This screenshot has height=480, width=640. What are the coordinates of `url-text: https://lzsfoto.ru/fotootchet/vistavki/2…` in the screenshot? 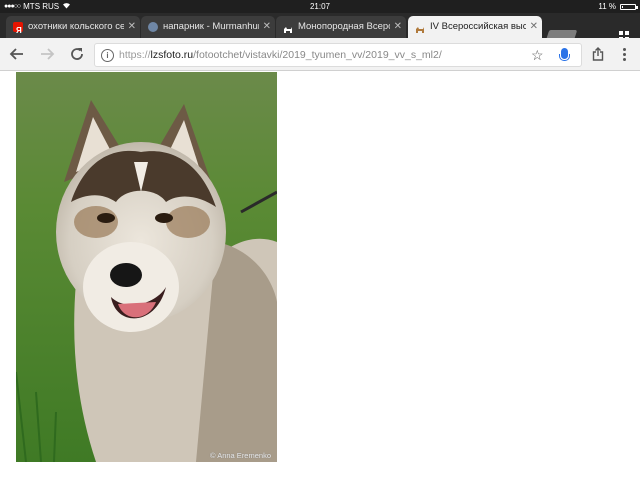 It's located at (280, 55).